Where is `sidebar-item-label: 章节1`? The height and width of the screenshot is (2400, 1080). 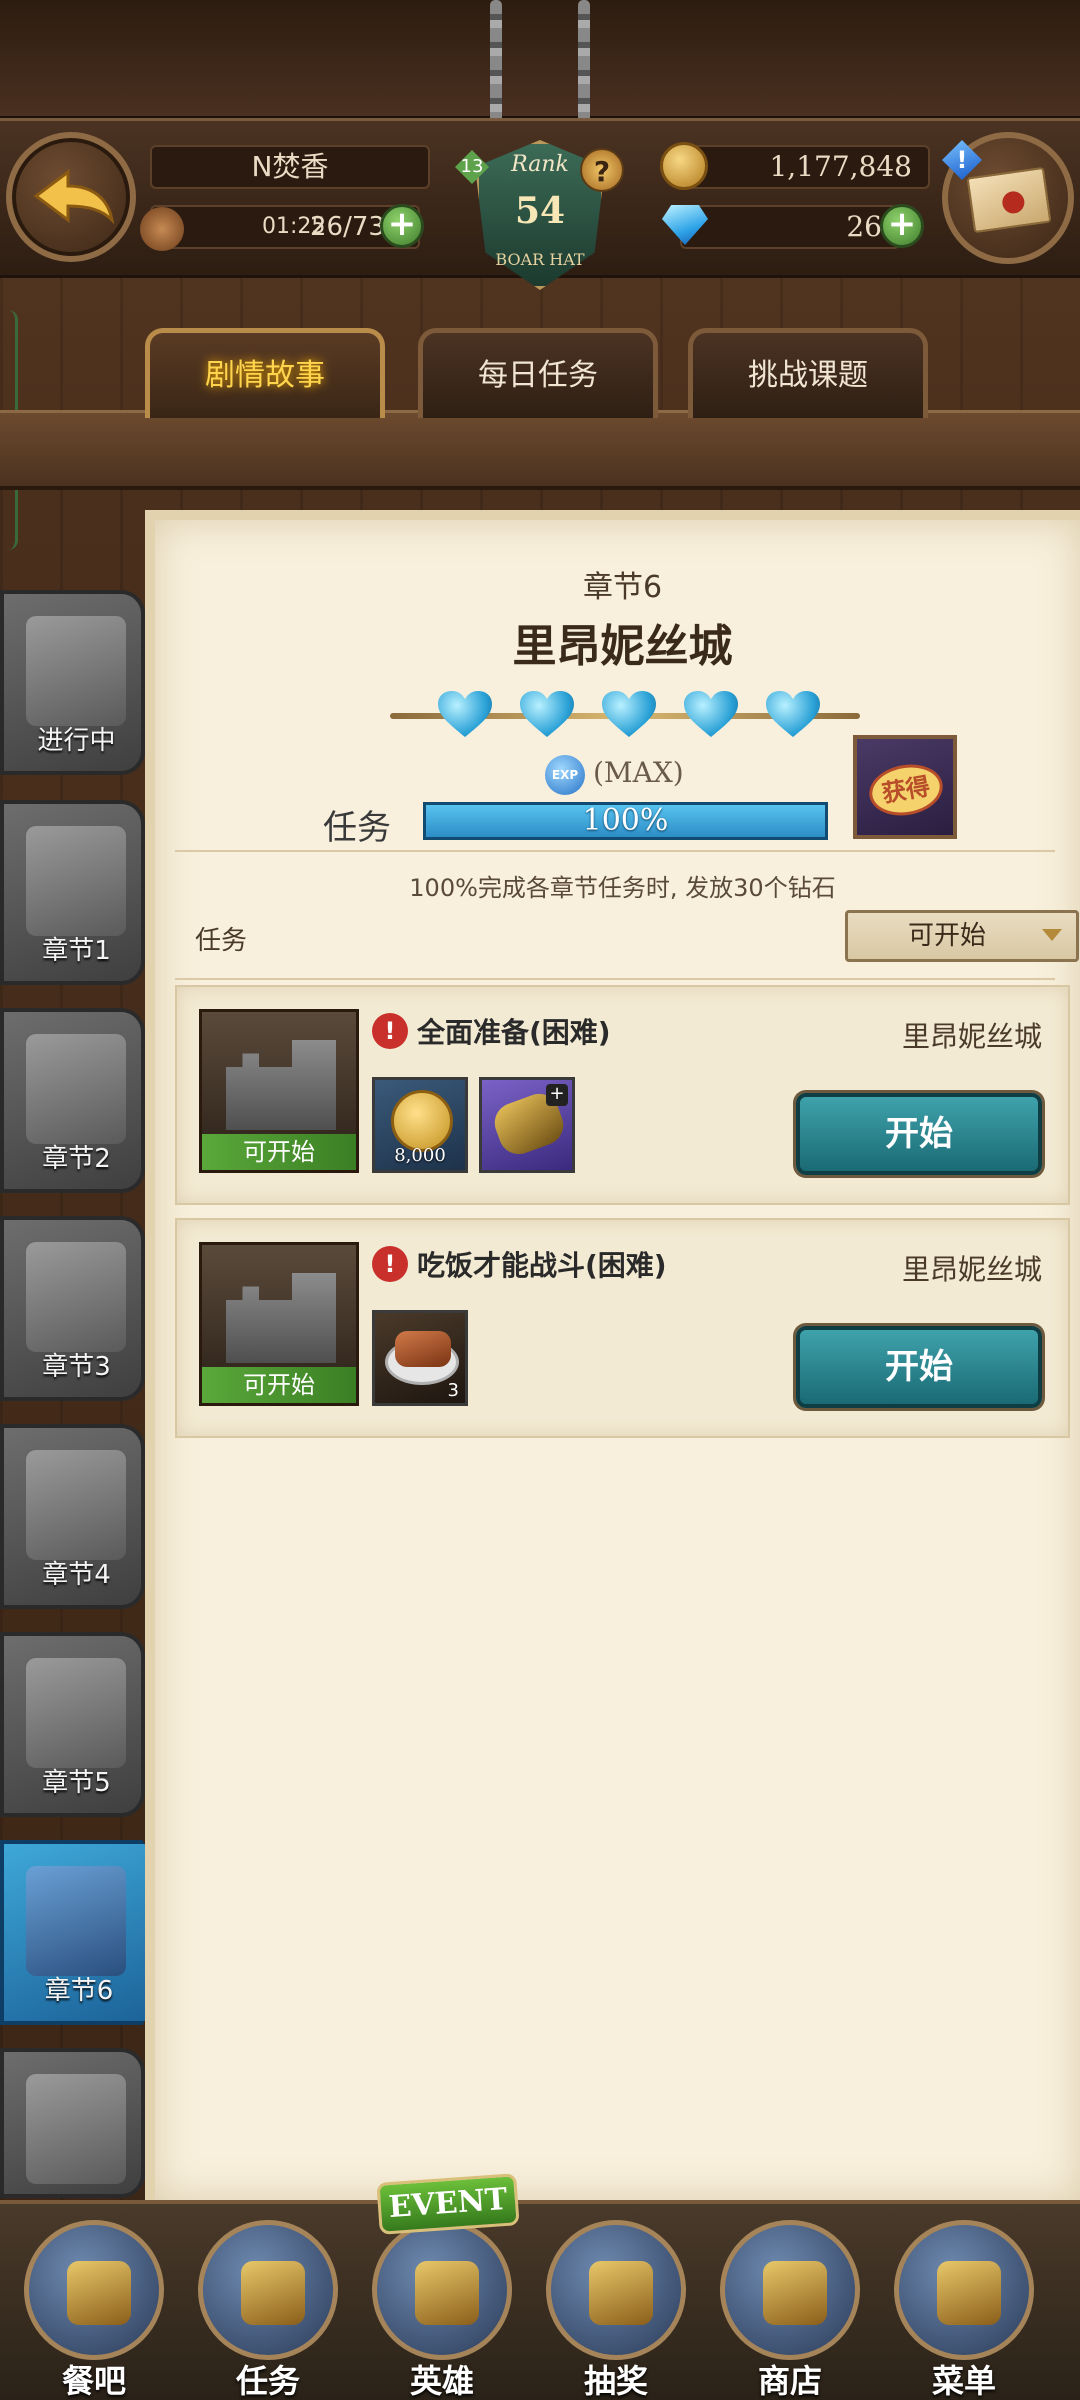
sidebar-item-label: 章节1 is located at coordinates (76, 951).